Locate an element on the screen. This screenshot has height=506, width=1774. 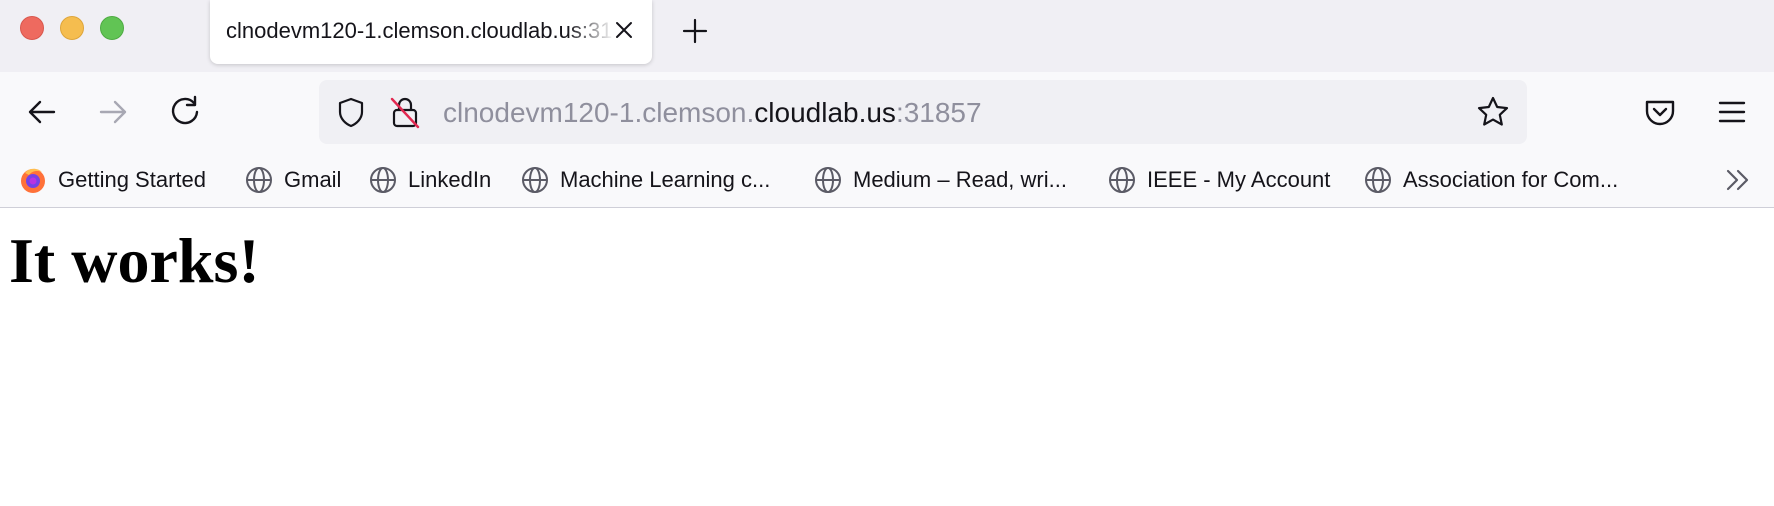
window-minimize-button is located at coordinates (72, 28).